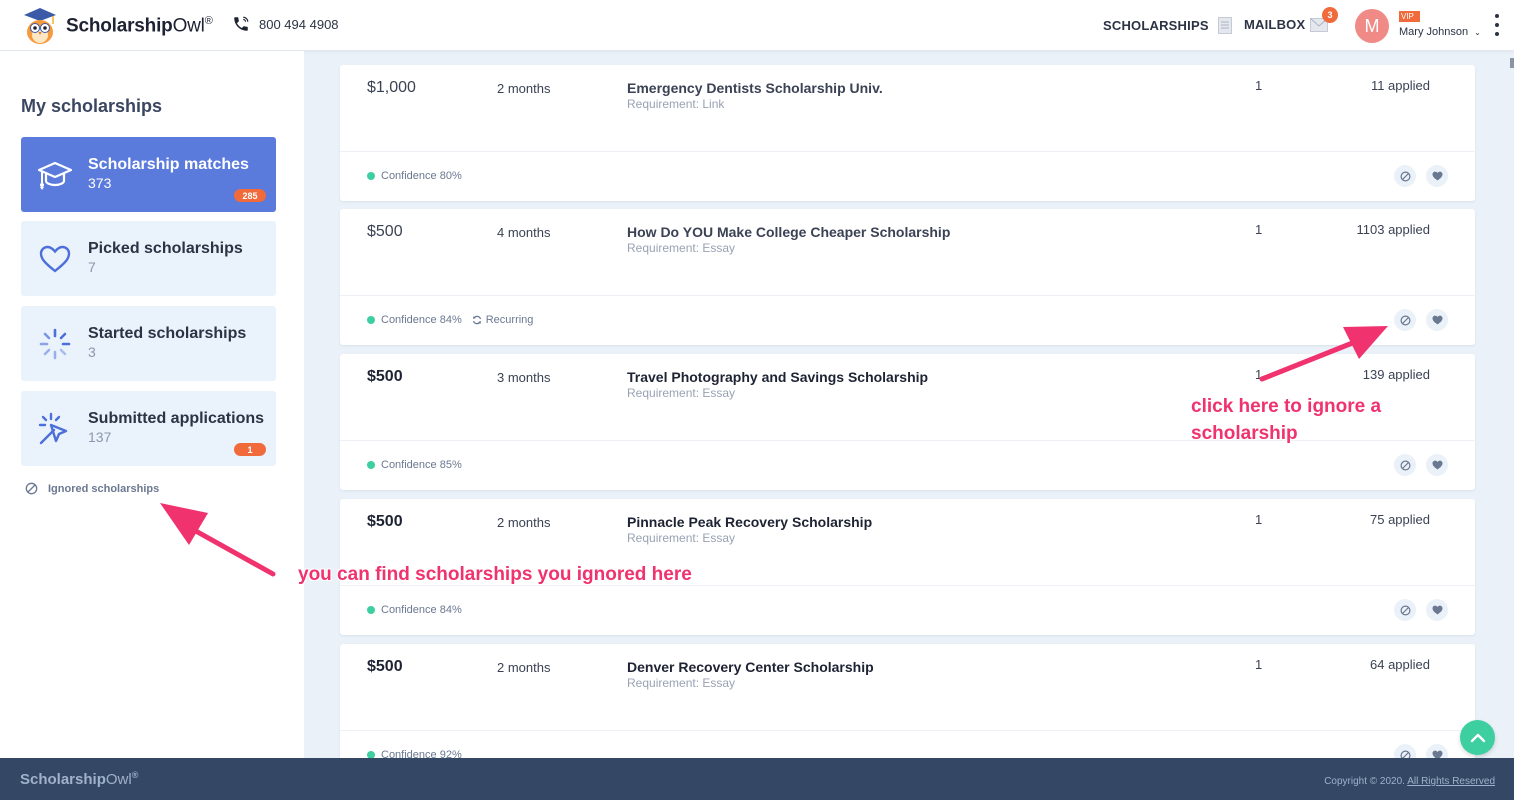 Image resolution: width=1514 pixels, height=800 pixels. I want to click on ignored-scholarships-link: Ignored scholarships, so click(92, 488).